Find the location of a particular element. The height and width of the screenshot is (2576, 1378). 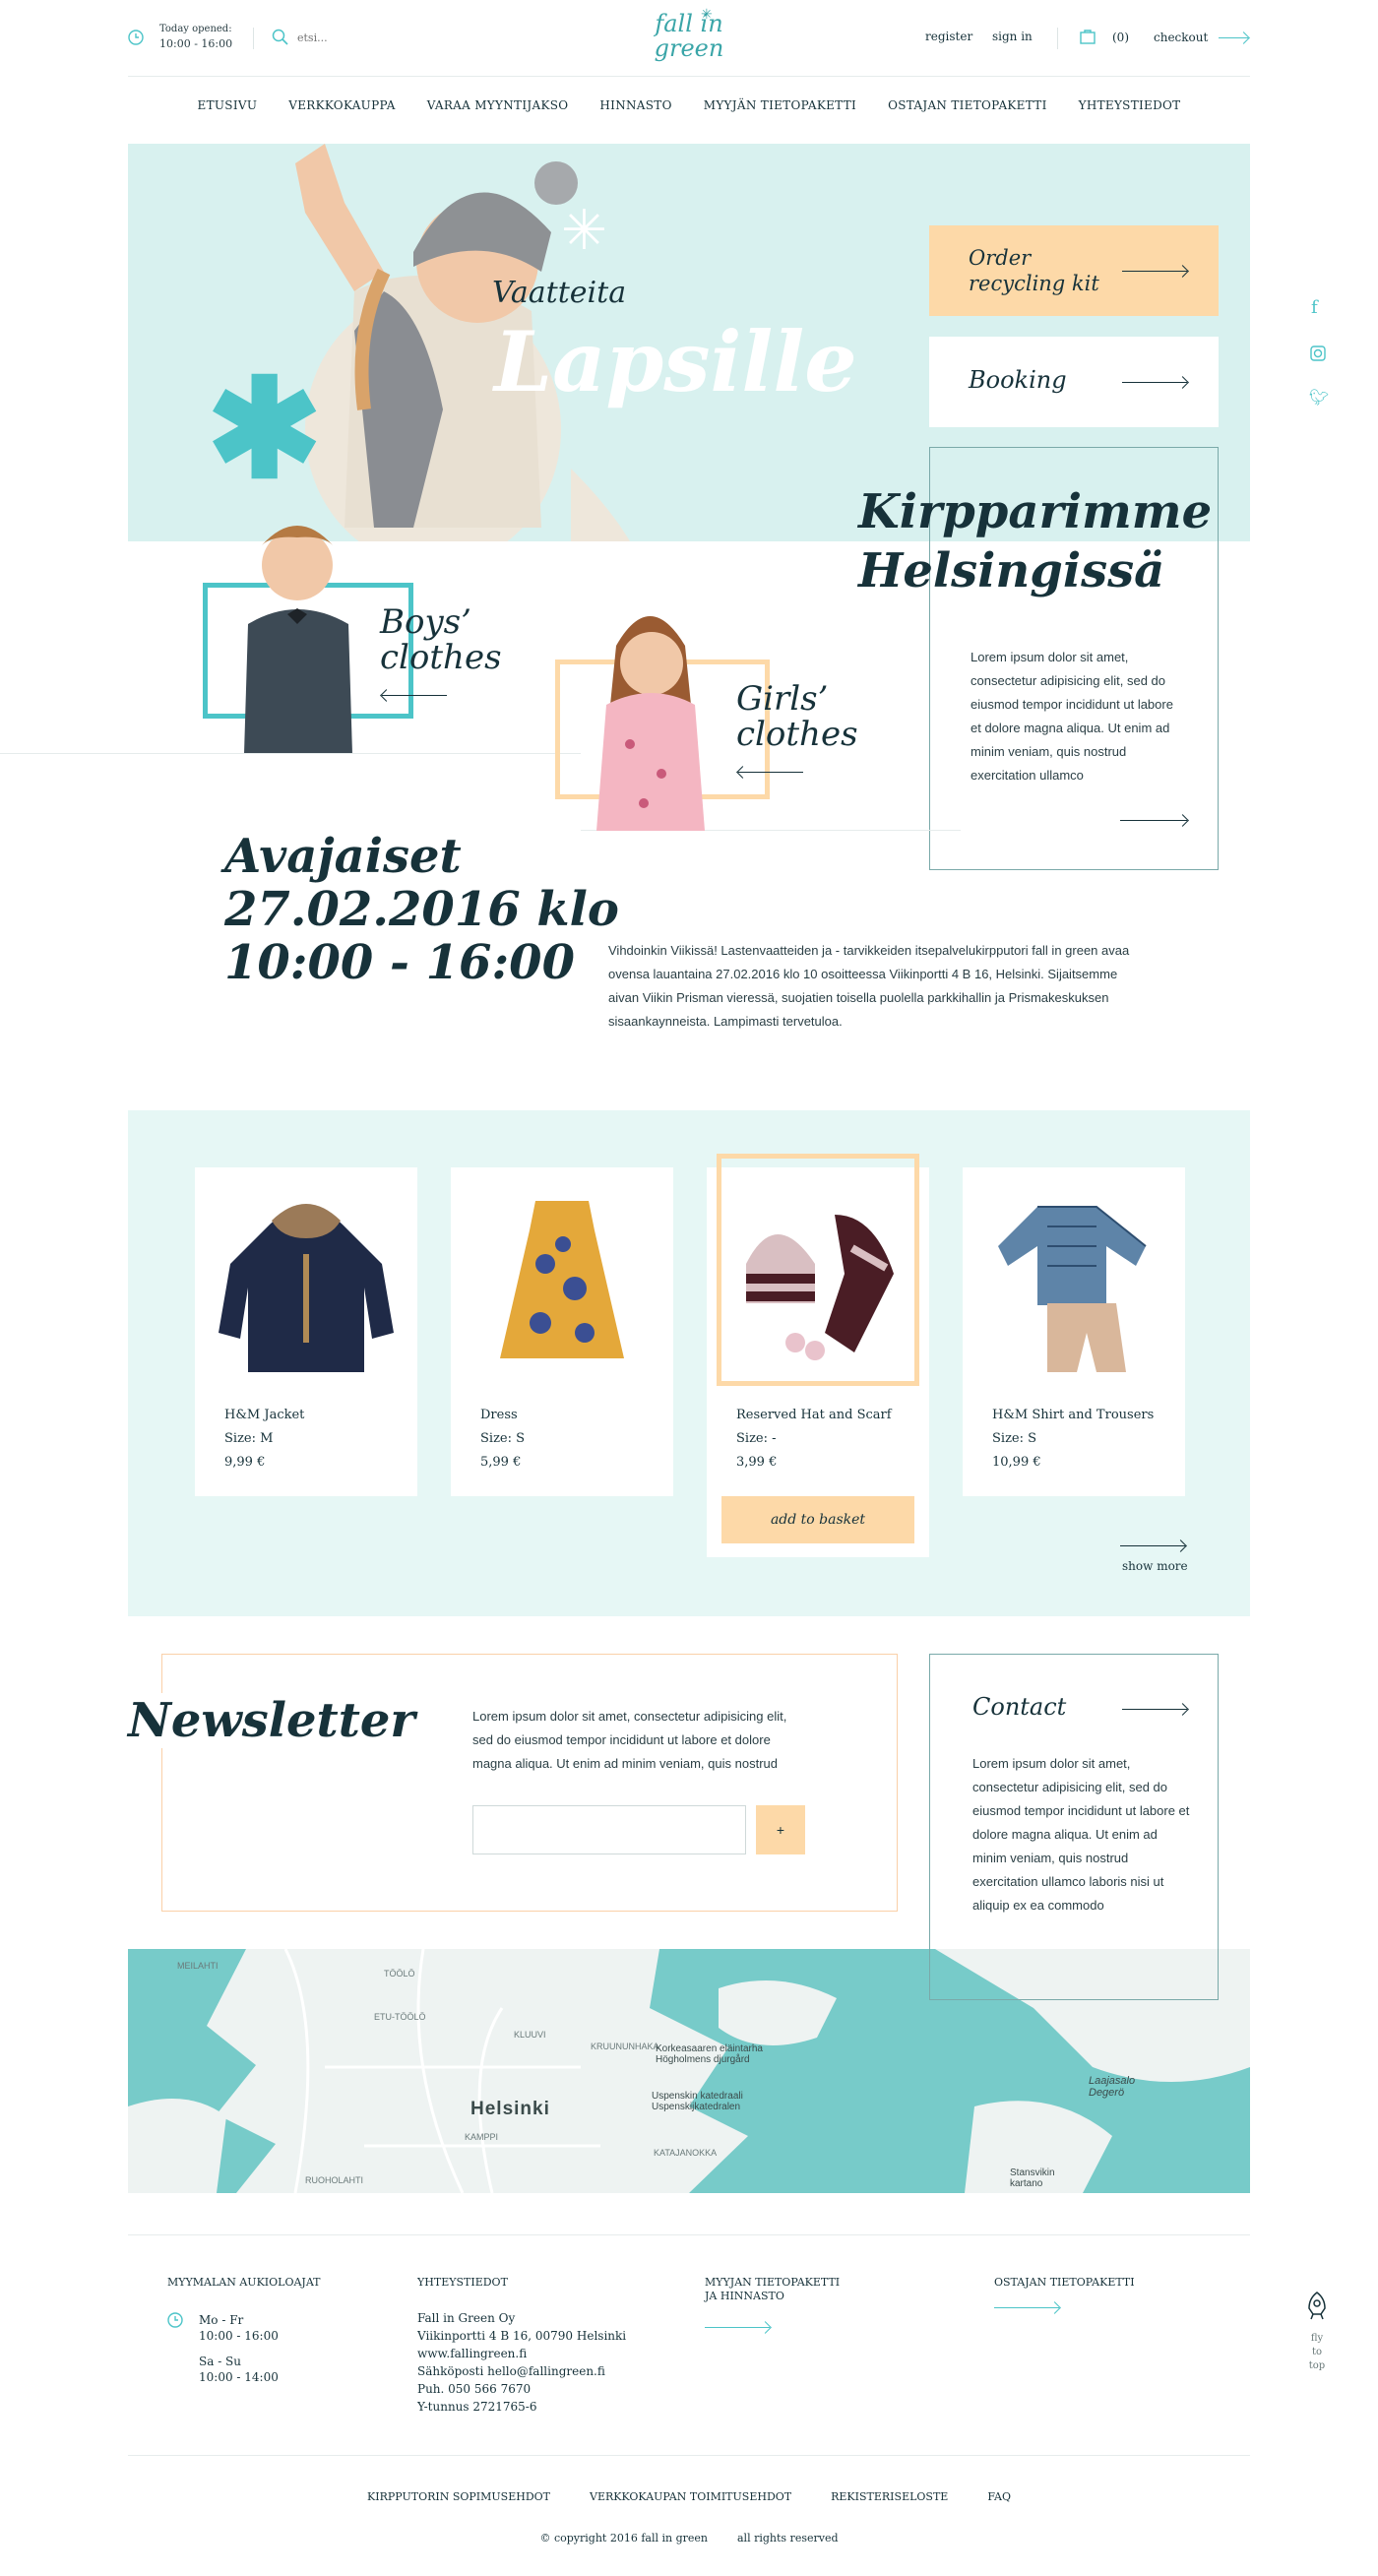

boys-image is located at coordinates (298, 640).